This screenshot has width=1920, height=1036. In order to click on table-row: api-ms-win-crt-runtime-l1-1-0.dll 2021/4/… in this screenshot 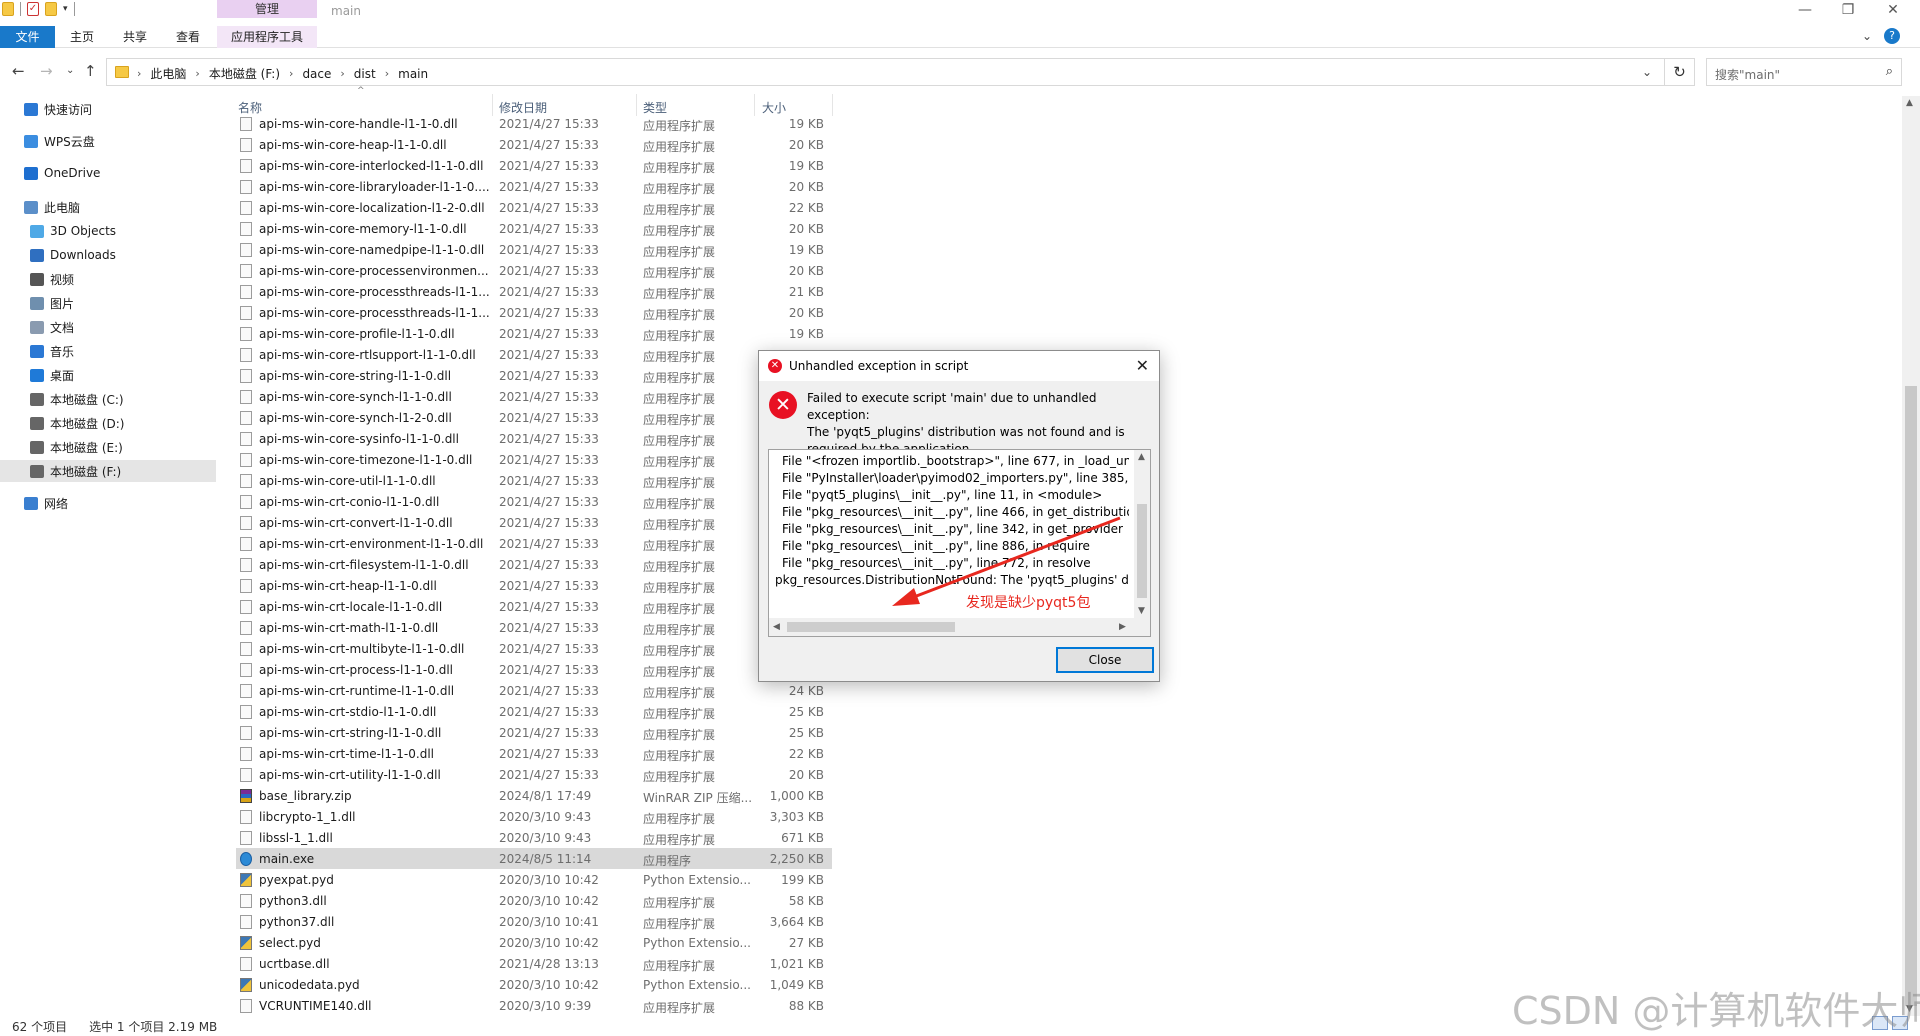, I will do `click(534, 690)`.